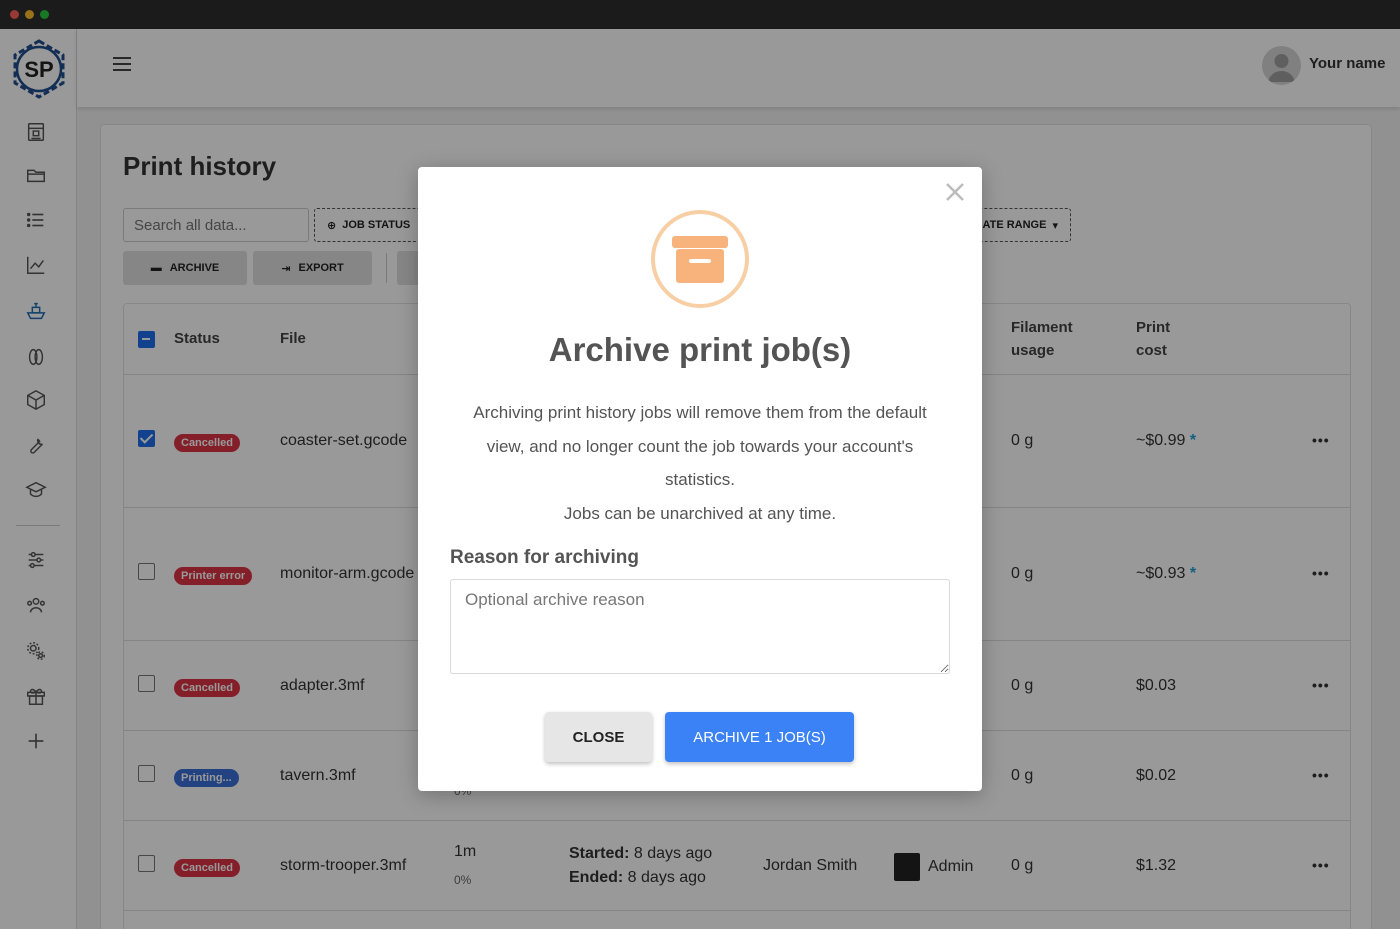 The image size is (1400, 929). I want to click on dialog-title: Archive print job(s), so click(700, 349).